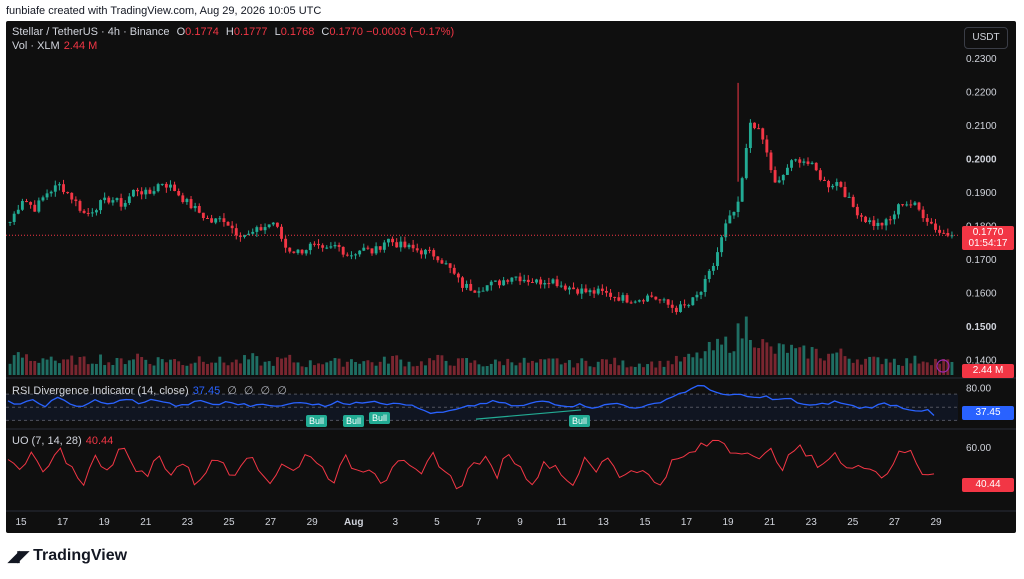 This screenshot has width=1024, height=579. I want to click on rsi-tag: 37.45, so click(988, 413).